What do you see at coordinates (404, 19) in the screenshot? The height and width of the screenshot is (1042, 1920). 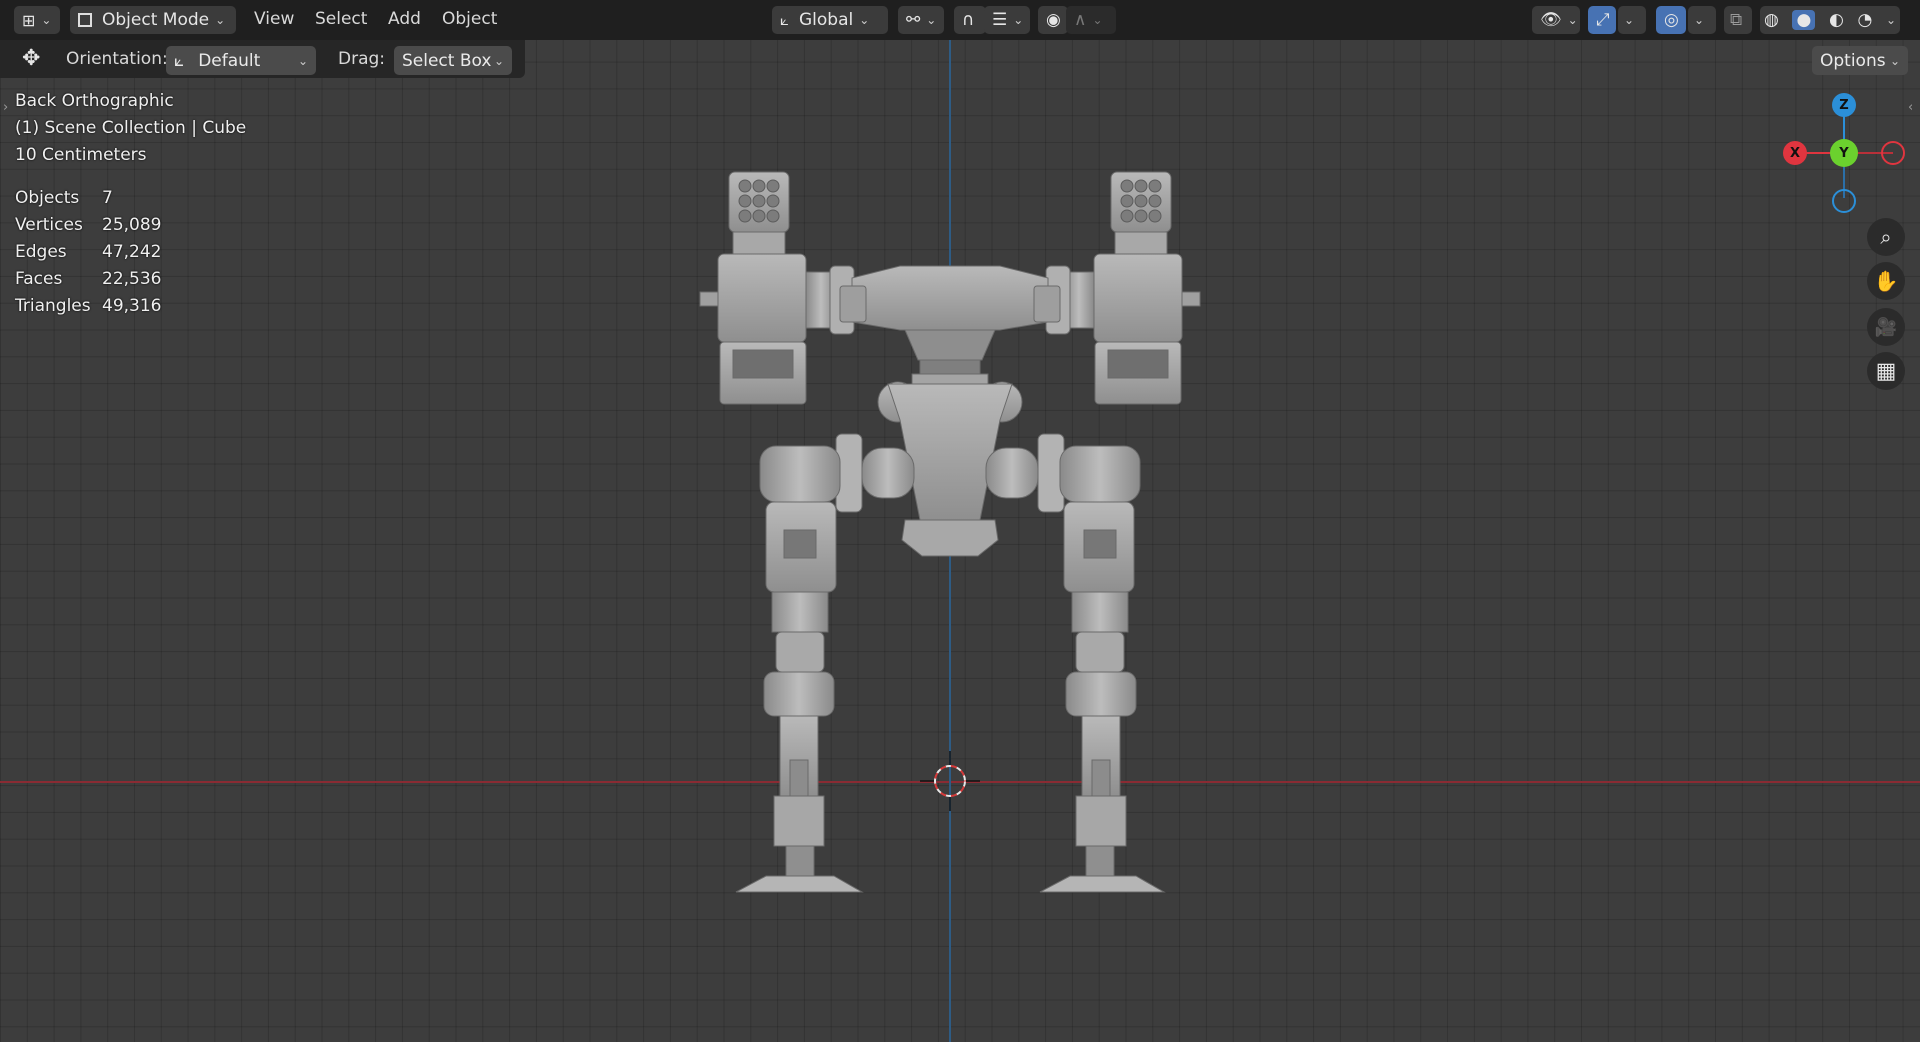 I see `menu-add: Add` at bounding box center [404, 19].